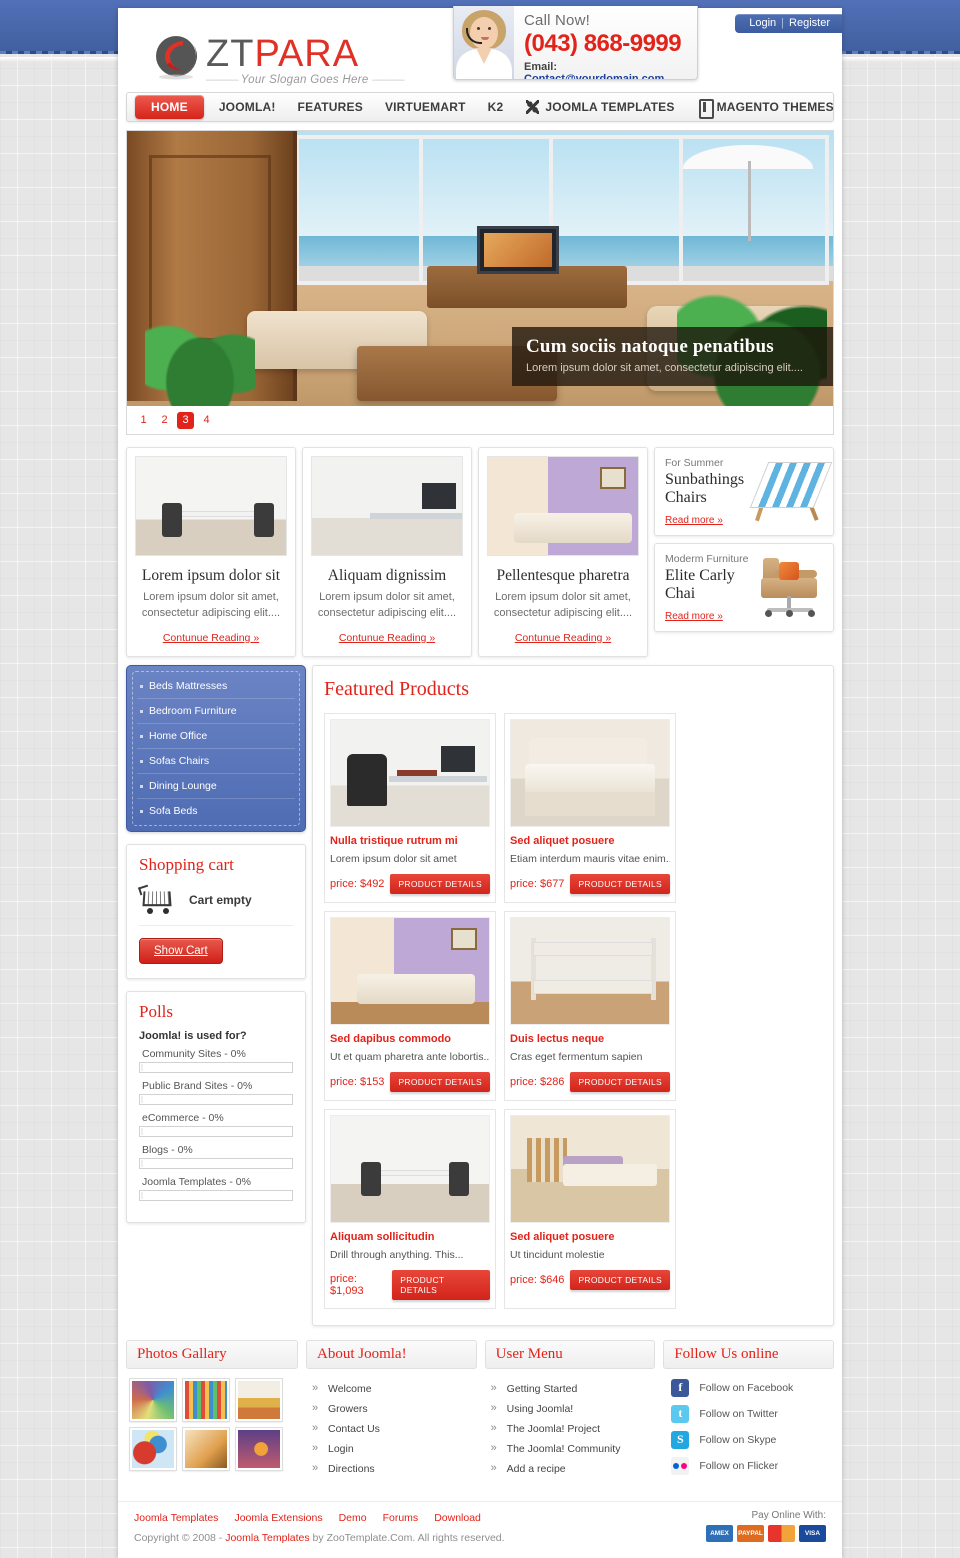  Describe the element at coordinates (305, 59) in the screenshot. I see `logo-text: ZTPARA ——— Your Slogan Goes Here ———` at that location.